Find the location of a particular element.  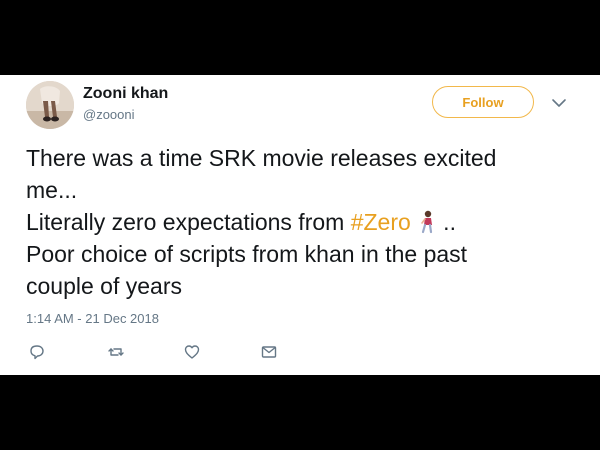

tweet-text-line: couple of years is located at coordinates (104, 286).